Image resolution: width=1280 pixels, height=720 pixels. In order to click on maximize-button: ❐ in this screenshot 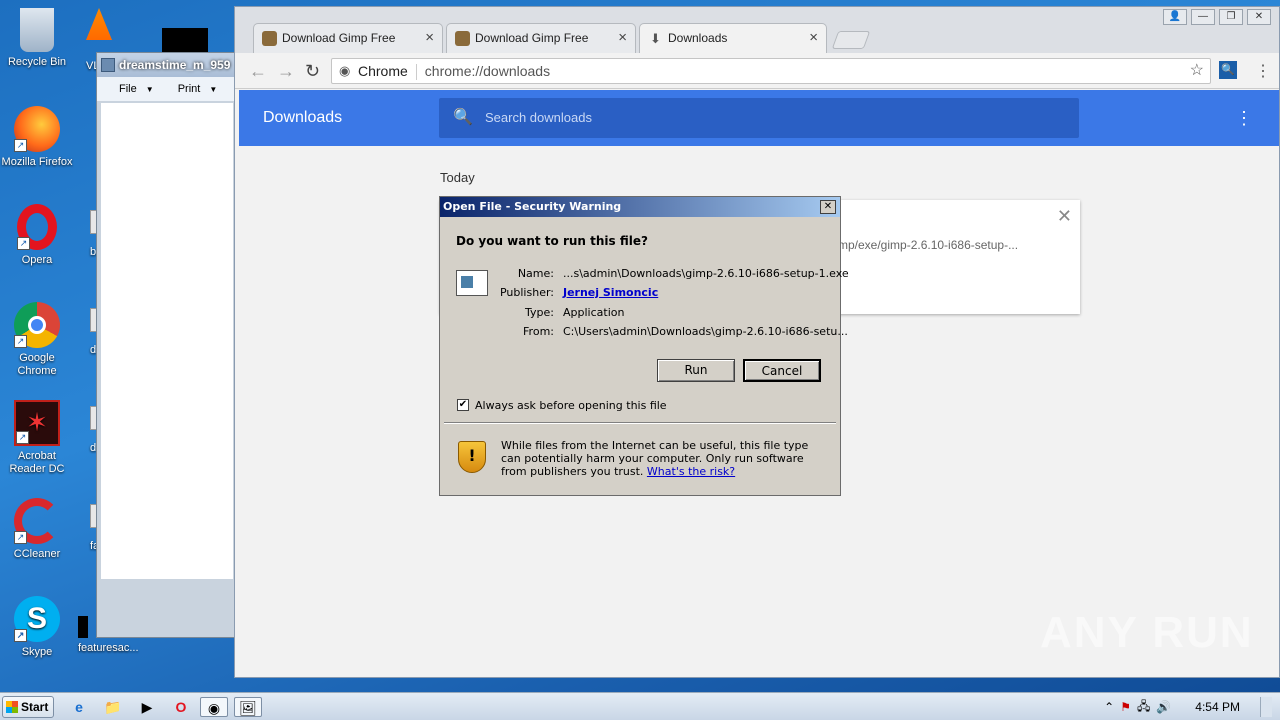, I will do `click(1231, 17)`.